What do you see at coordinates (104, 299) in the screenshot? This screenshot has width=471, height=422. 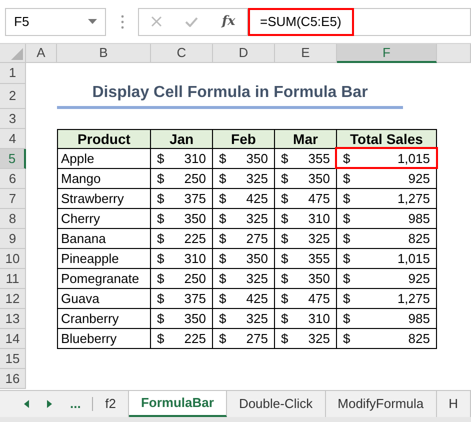 I see `table-cell: Guava` at bounding box center [104, 299].